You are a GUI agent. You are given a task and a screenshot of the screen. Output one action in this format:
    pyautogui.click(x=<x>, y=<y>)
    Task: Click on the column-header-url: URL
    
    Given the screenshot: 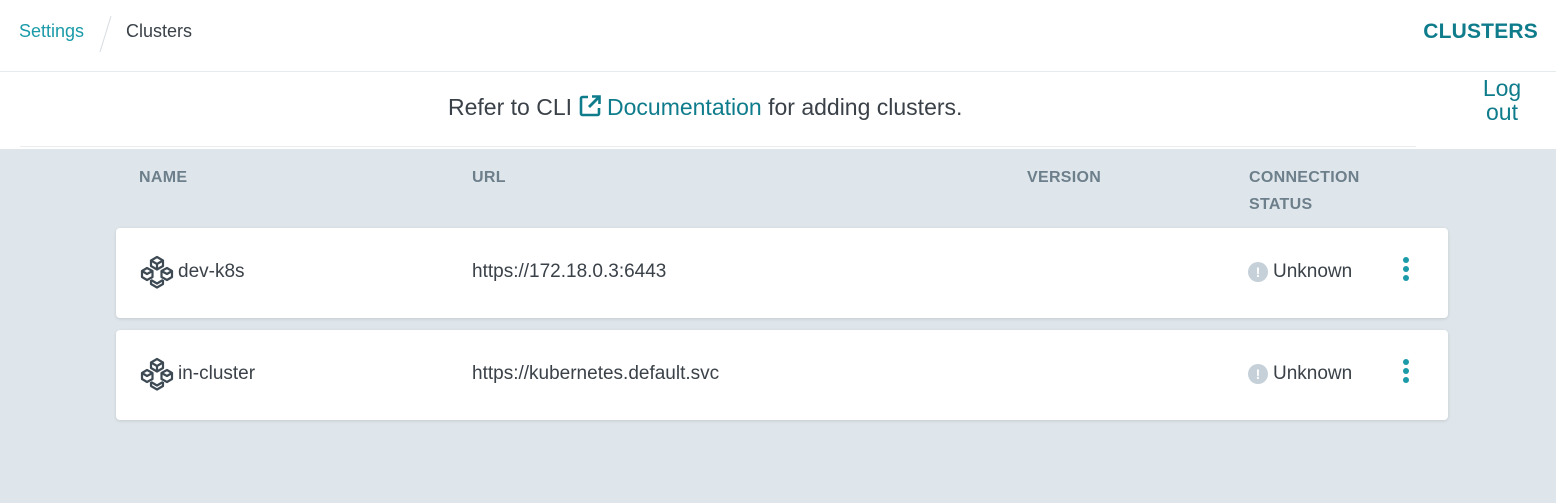 What is the action you would take?
    pyautogui.click(x=489, y=177)
    